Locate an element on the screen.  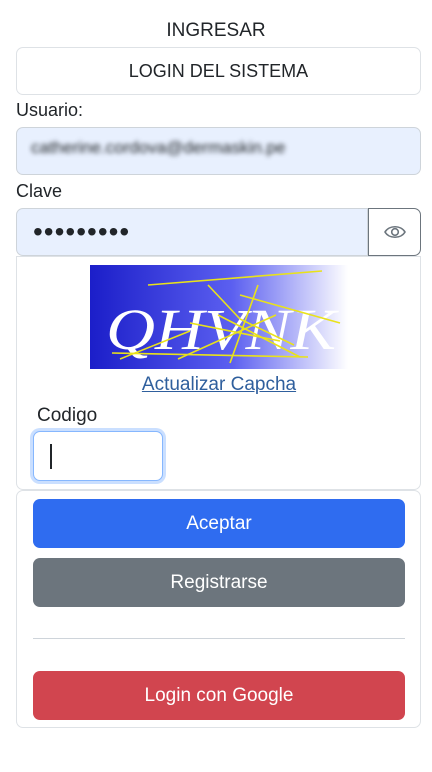
code-label: Codigo is located at coordinates (67, 415).